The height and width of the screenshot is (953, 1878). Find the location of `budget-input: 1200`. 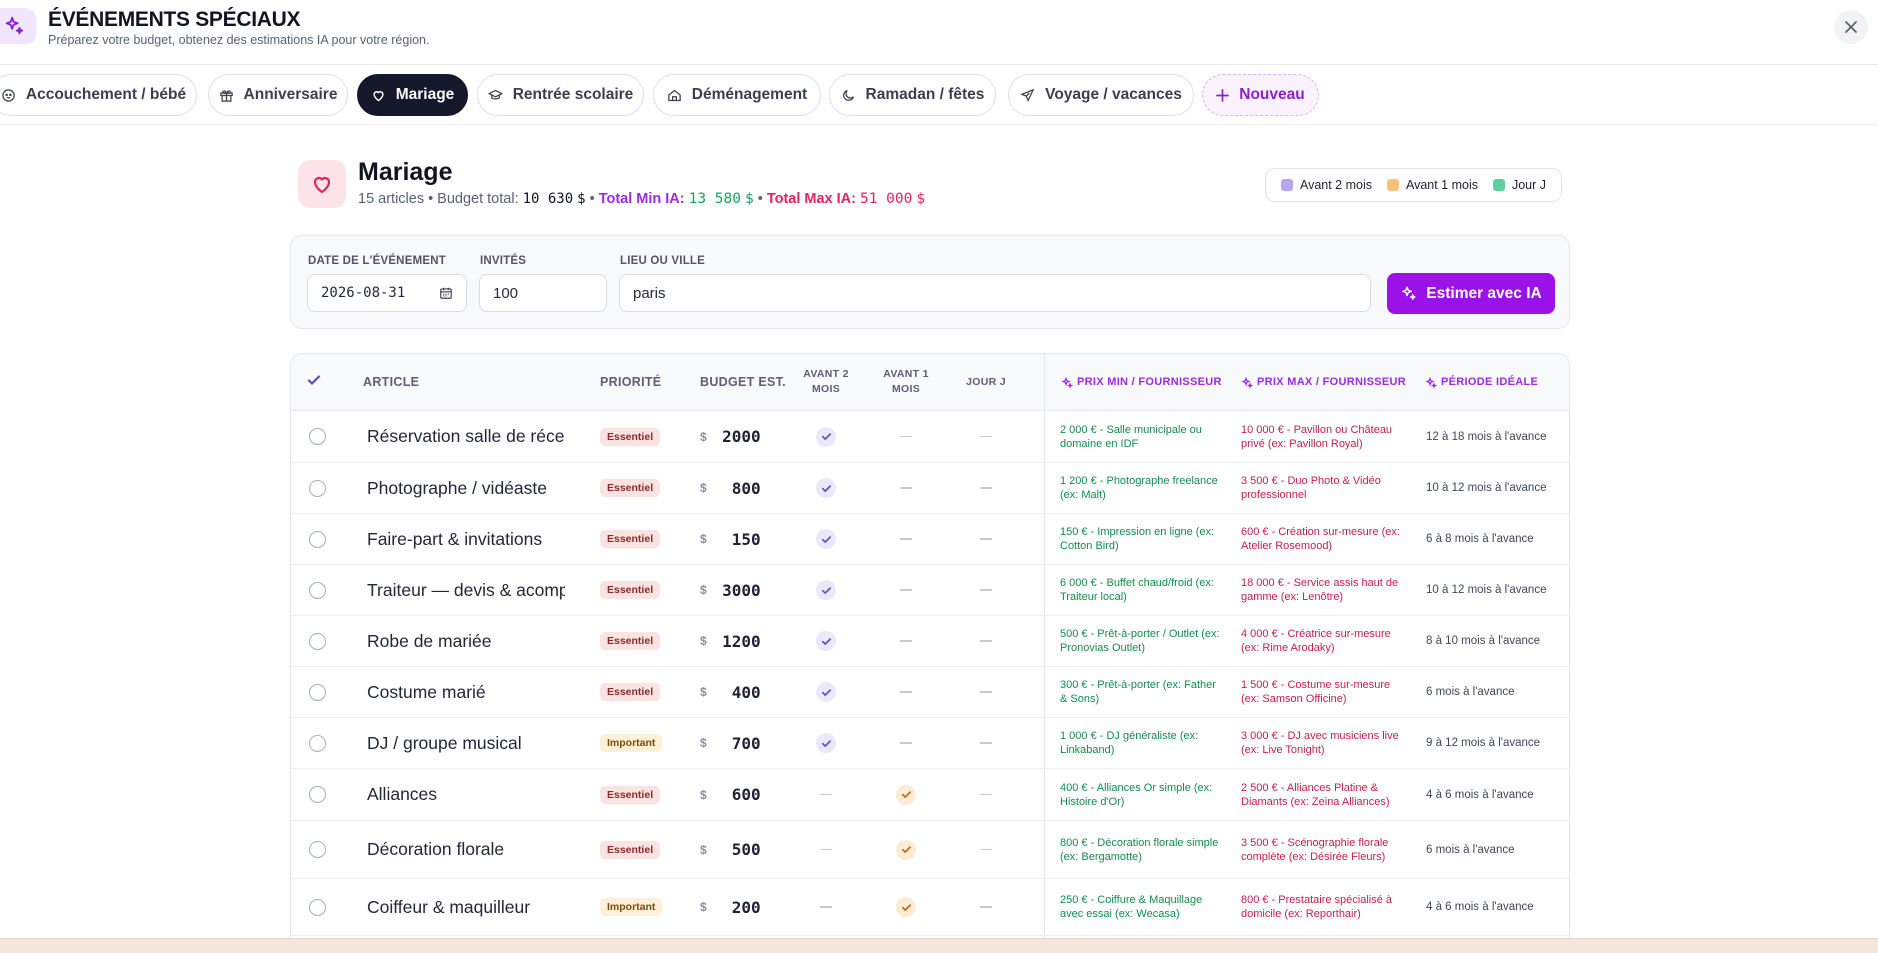

budget-input: 1200 is located at coordinates (741, 641).